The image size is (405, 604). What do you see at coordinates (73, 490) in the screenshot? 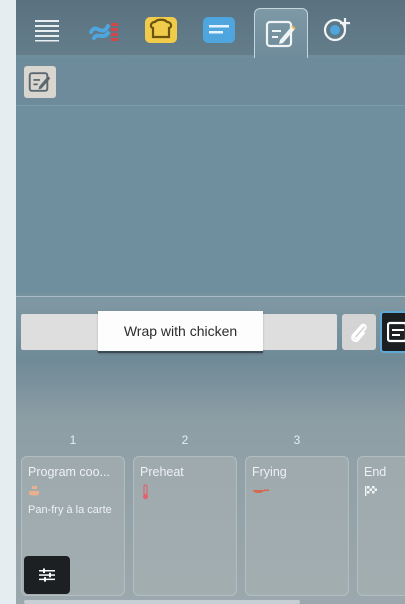
I see `pan-icon` at bounding box center [73, 490].